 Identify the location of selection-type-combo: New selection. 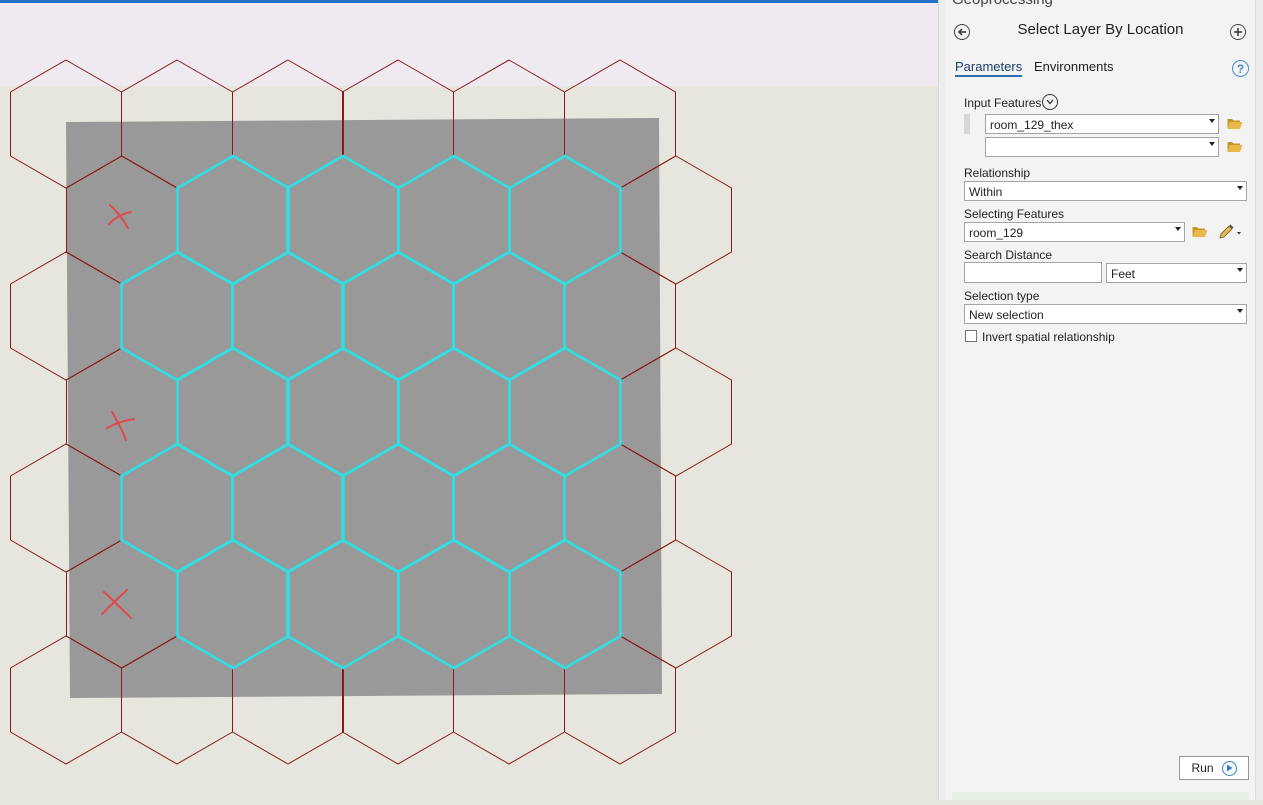
(1105, 314).